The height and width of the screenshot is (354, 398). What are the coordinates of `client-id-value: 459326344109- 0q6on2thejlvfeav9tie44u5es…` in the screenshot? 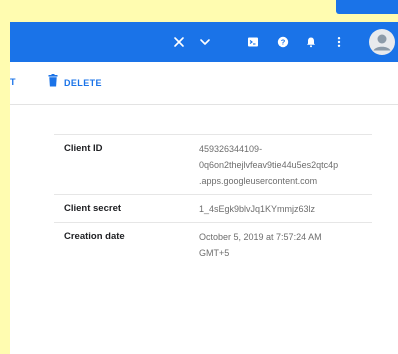 It's located at (285, 165).